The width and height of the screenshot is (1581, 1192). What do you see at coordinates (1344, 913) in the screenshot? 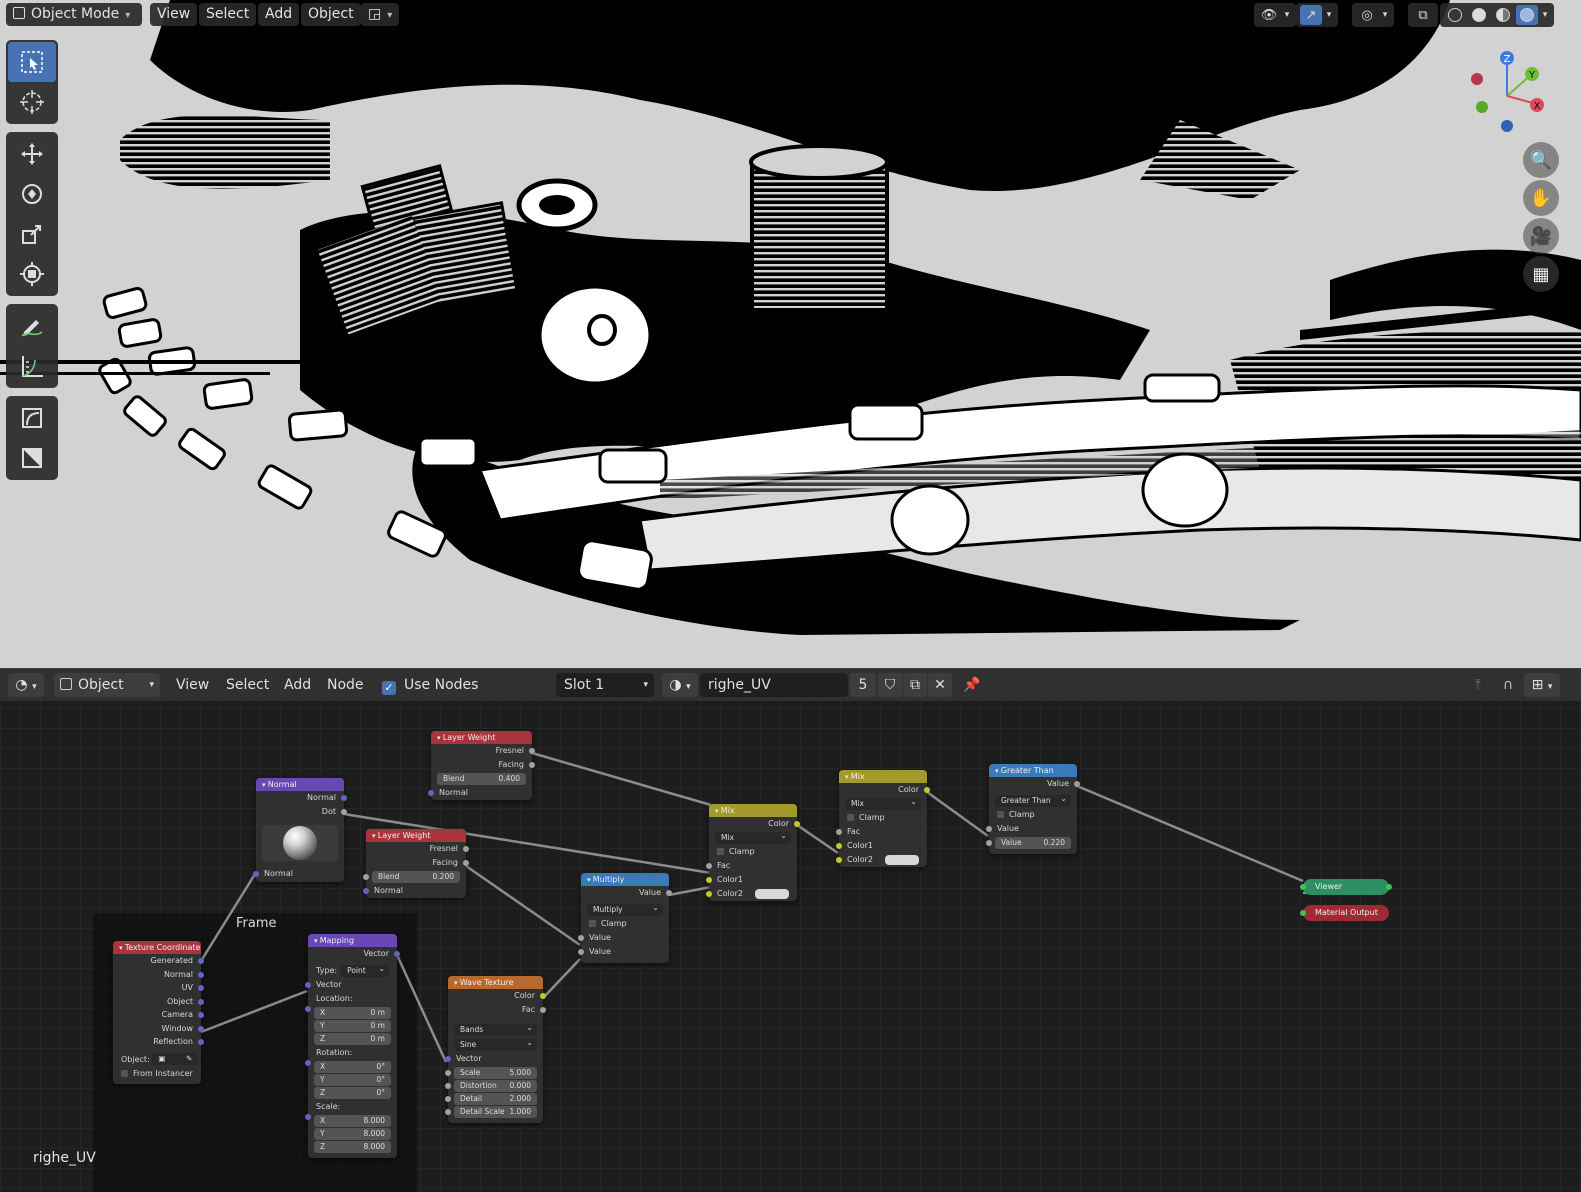
I see `material-output-node: Material Output` at bounding box center [1344, 913].